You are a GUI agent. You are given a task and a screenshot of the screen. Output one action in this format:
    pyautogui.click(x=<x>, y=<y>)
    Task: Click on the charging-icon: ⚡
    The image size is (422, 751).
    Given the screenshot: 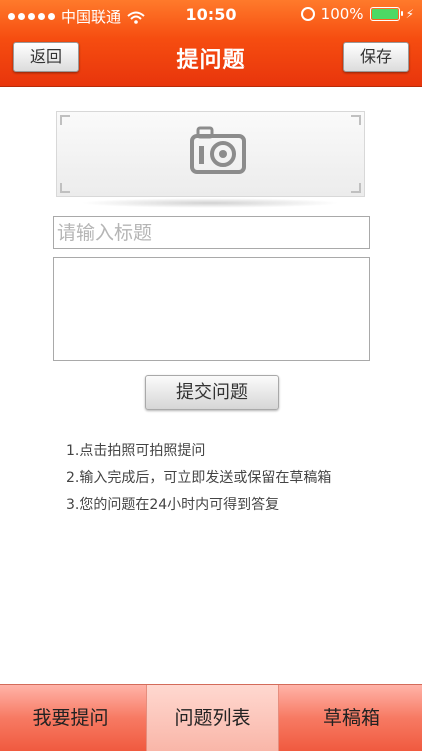 What is the action you would take?
    pyautogui.click(x=409, y=14)
    